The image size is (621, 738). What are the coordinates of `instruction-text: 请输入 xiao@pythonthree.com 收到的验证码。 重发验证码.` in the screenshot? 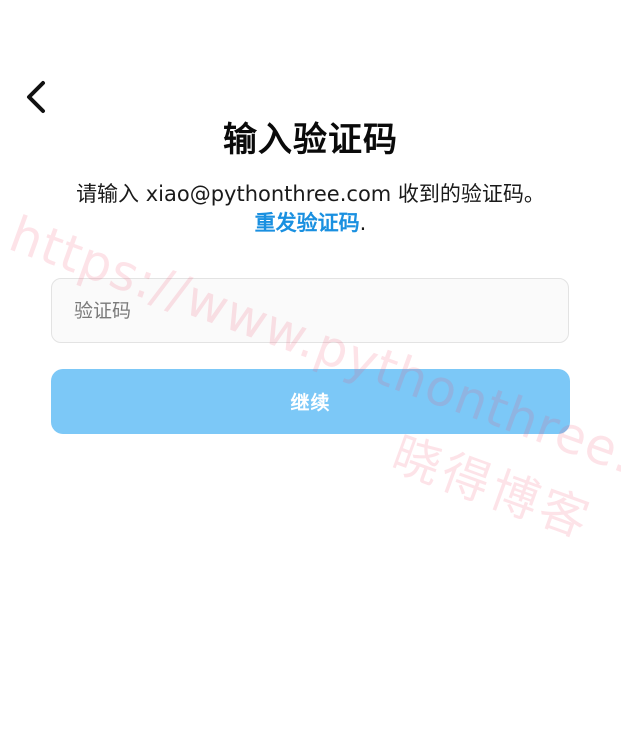 It's located at (310, 209).